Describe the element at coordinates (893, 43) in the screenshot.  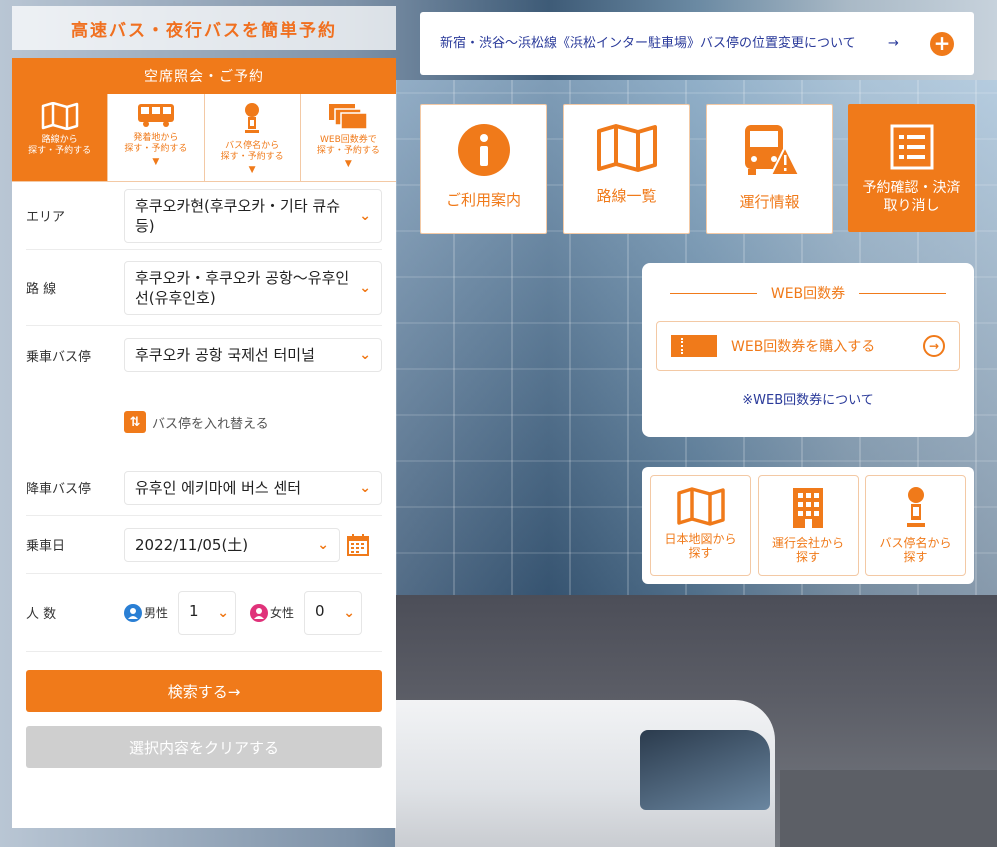
I see `arrow-right-icon: →` at that location.